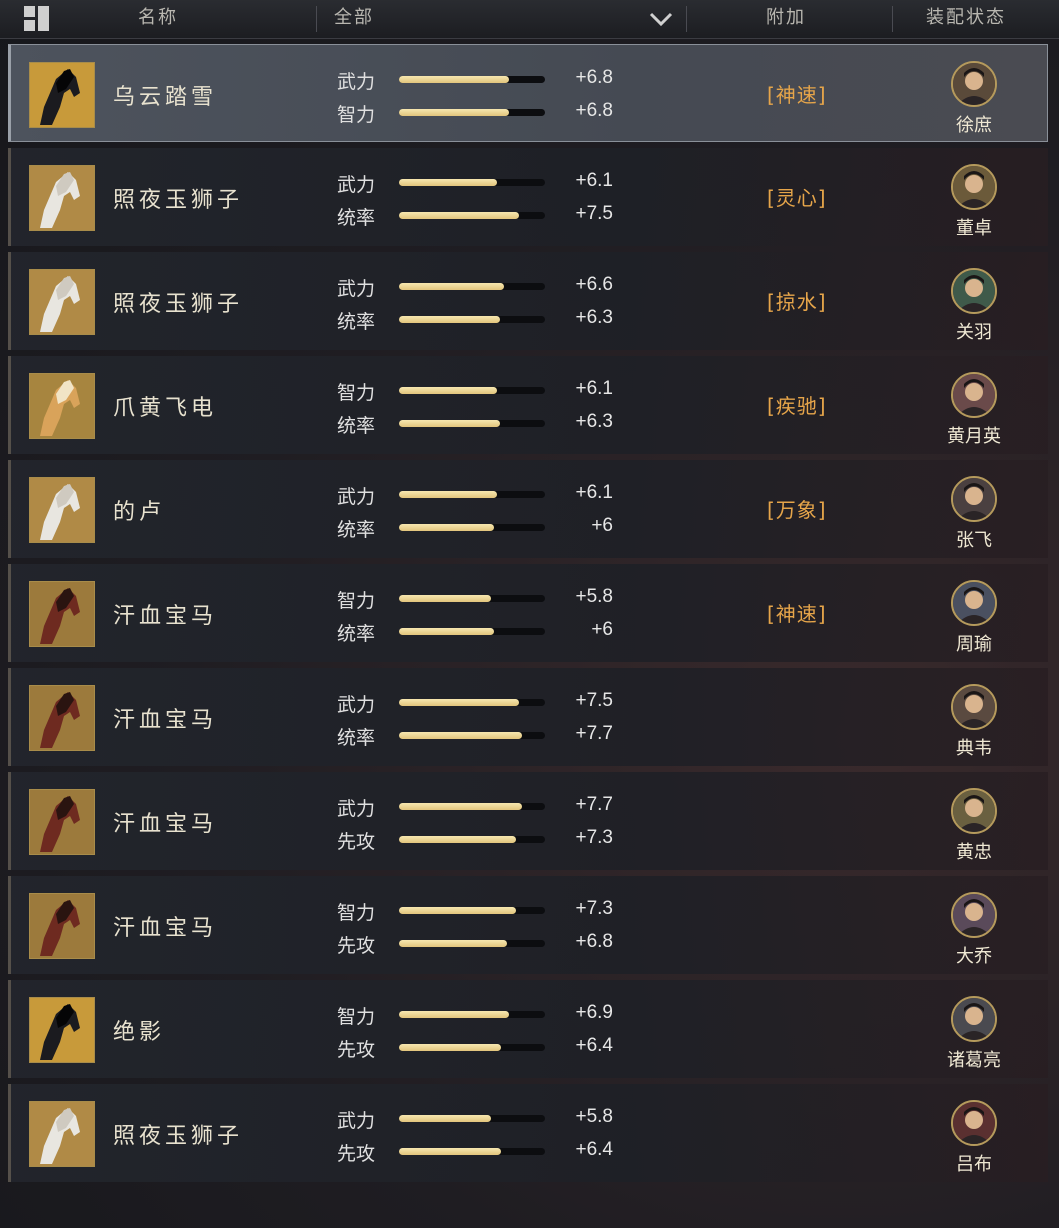  Describe the element at coordinates (594, 837) in the screenshot. I see `stat-value: +7.3` at that location.